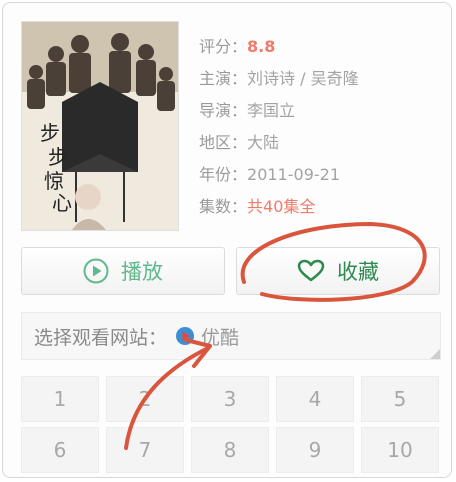  What do you see at coordinates (145, 450) in the screenshot?
I see `episode-button: 7` at bounding box center [145, 450].